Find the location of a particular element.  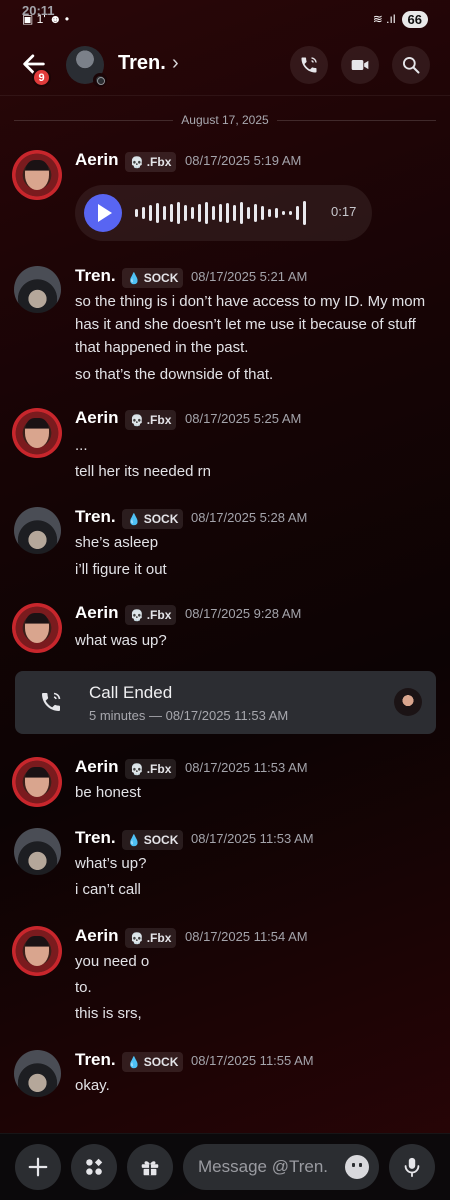

search-icon is located at coordinates (411, 65).